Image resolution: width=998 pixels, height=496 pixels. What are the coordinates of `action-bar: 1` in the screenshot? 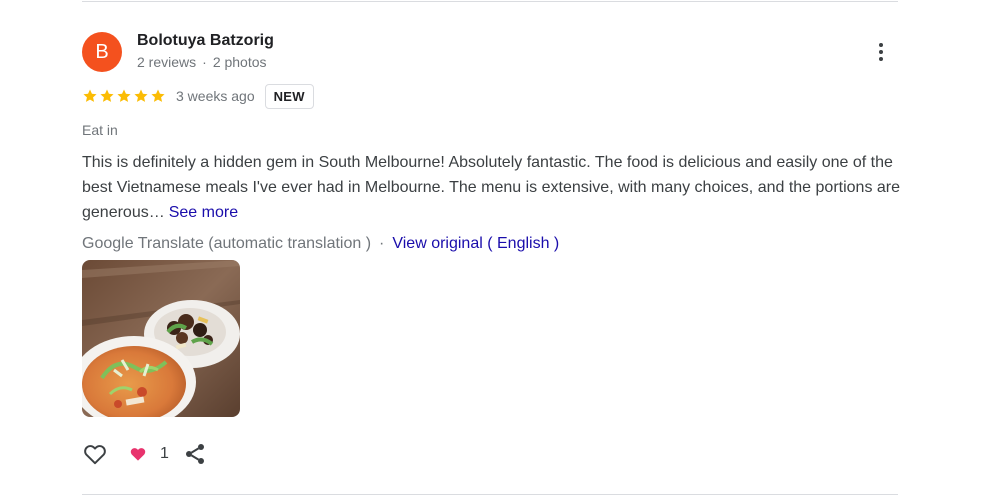 It's located at (144, 454).